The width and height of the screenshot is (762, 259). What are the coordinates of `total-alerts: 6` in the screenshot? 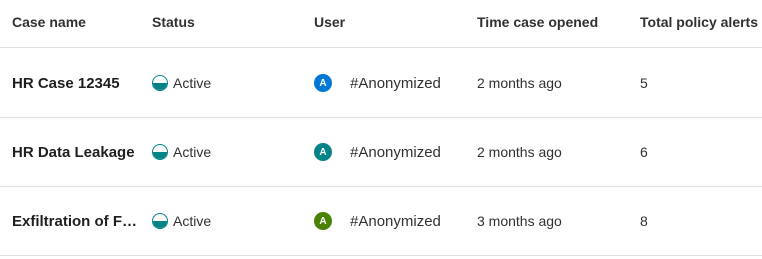 It's located at (644, 152).